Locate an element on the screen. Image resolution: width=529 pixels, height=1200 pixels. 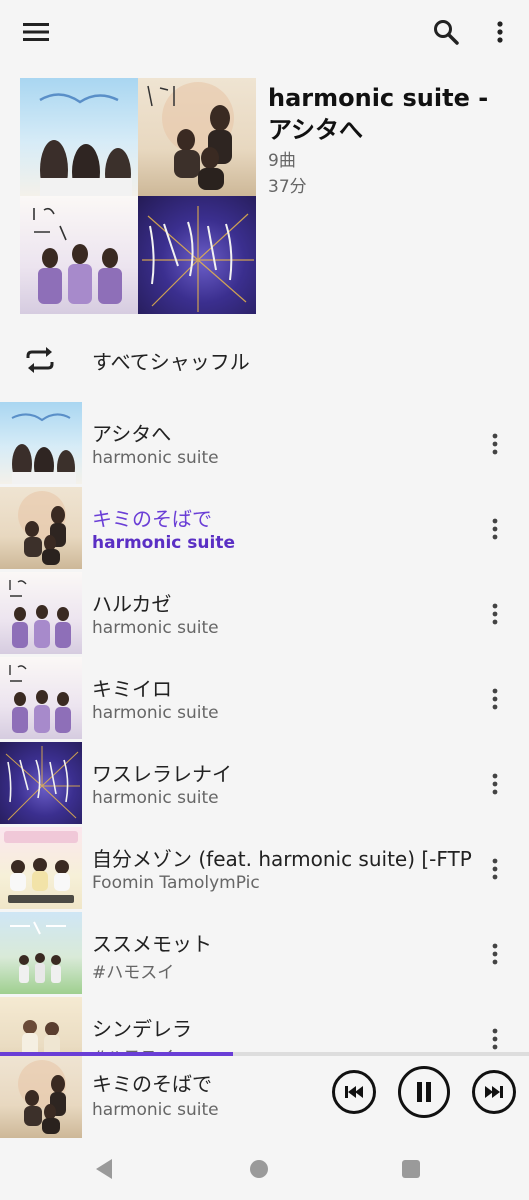
pause-icon is located at coordinates (424, 1092).